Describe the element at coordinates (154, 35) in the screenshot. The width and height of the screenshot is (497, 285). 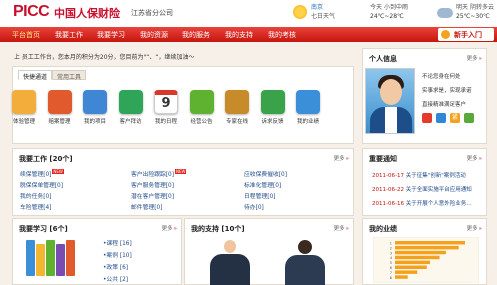
I see `nav-resources: 我的资源` at that location.